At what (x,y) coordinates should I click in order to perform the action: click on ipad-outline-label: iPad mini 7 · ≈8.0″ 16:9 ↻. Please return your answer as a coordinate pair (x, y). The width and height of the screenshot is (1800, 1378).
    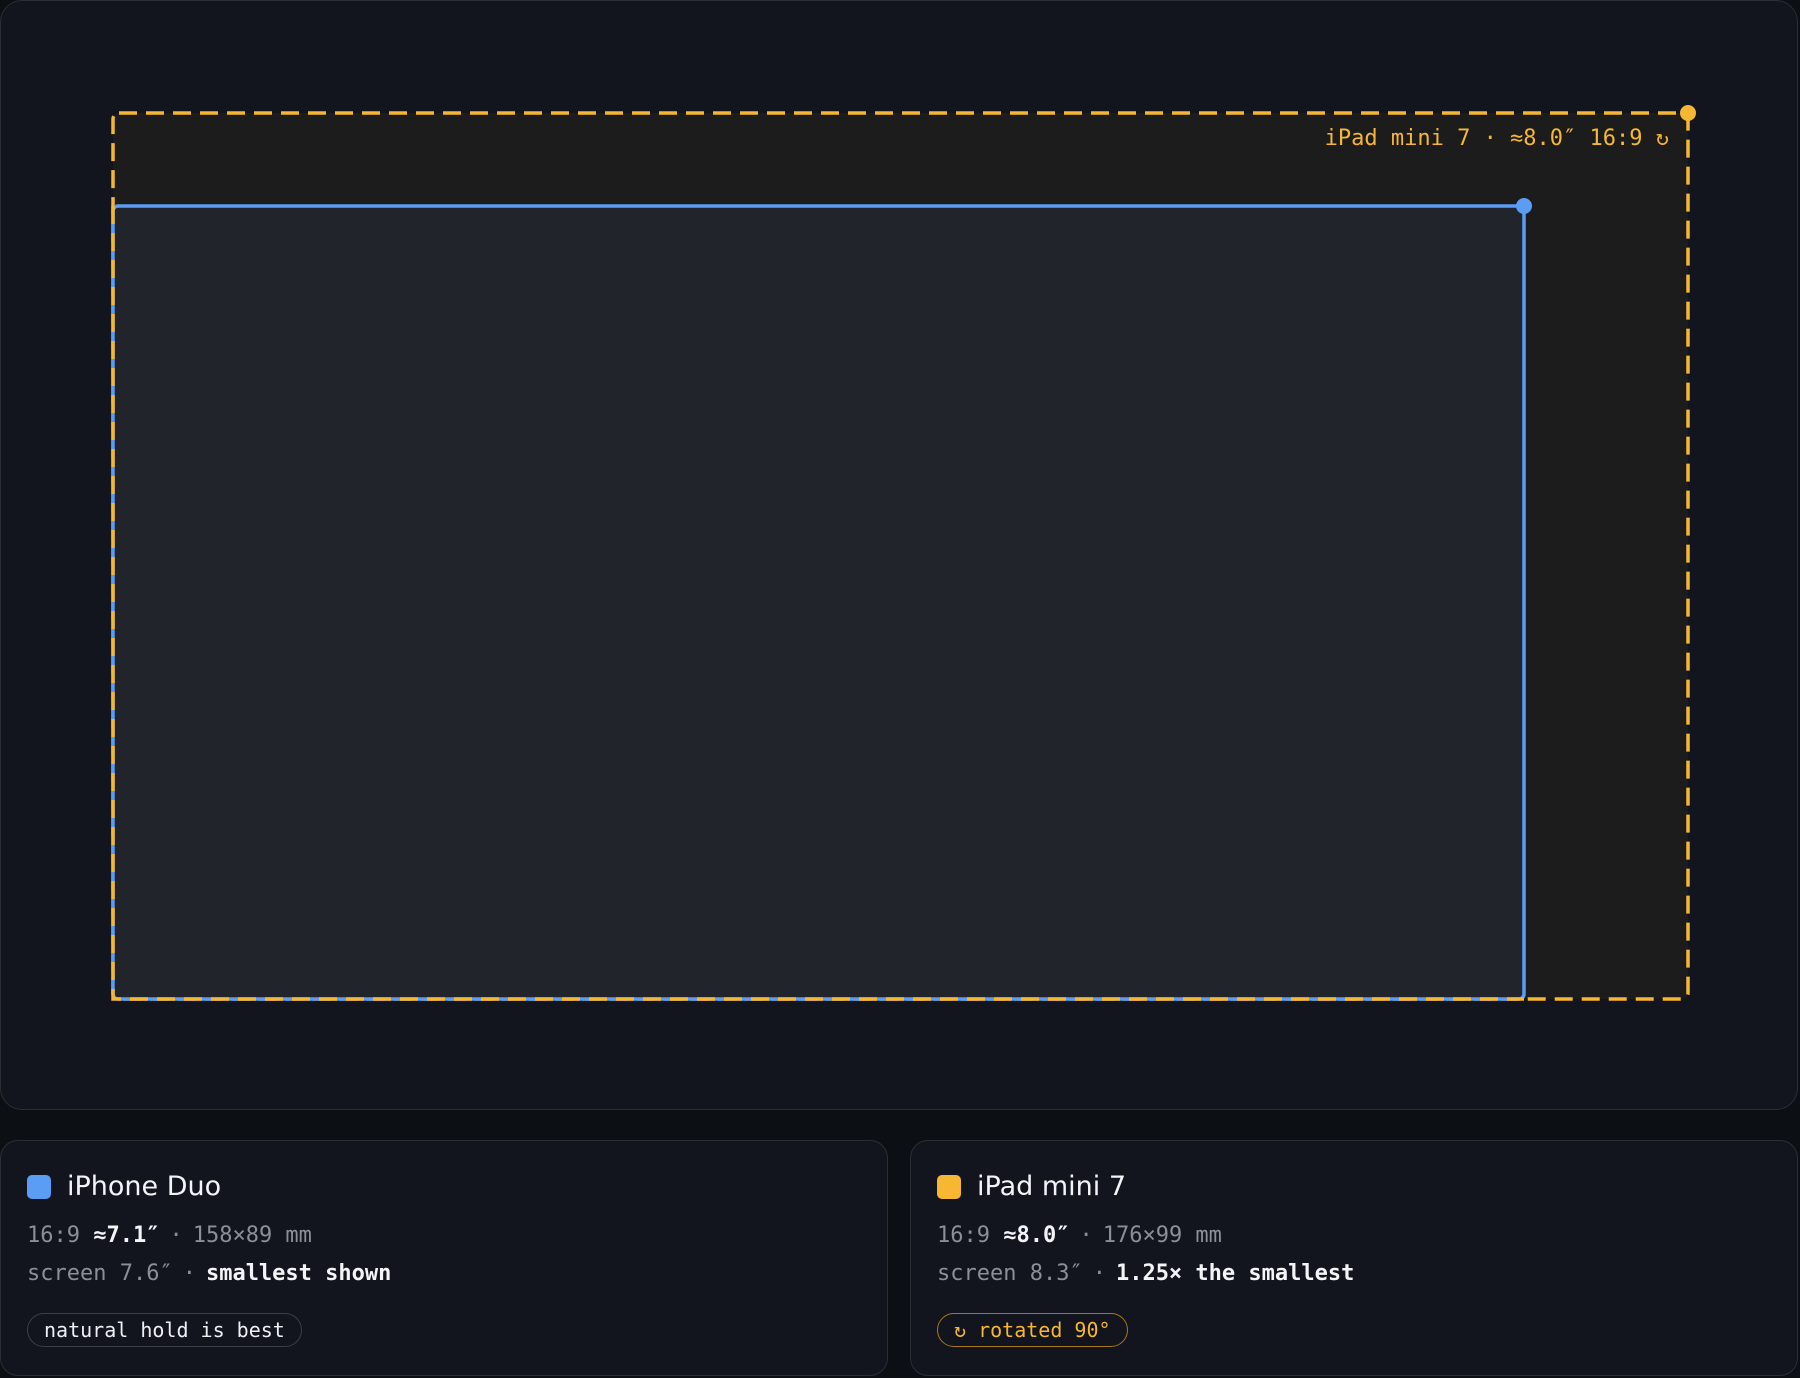
    Looking at the image, I should click on (1496, 138).